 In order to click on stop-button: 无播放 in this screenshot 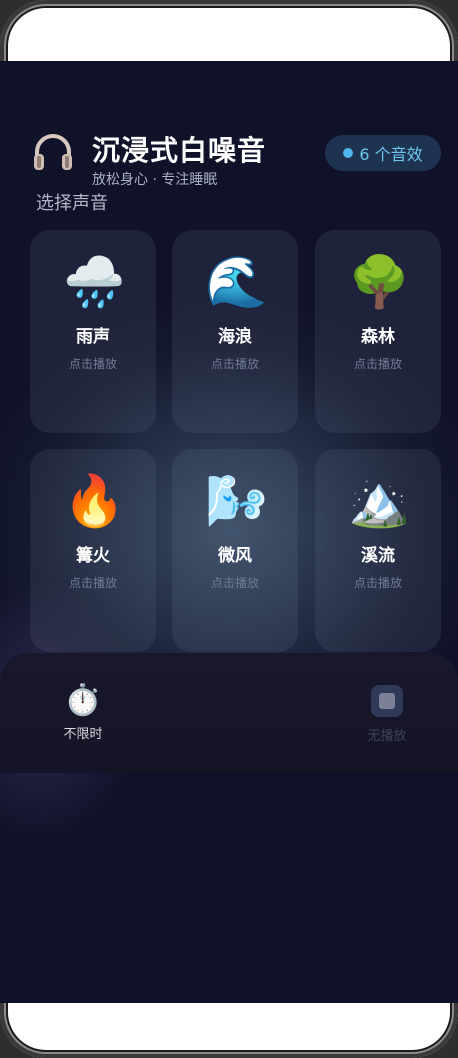, I will do `click(387, 714)`.